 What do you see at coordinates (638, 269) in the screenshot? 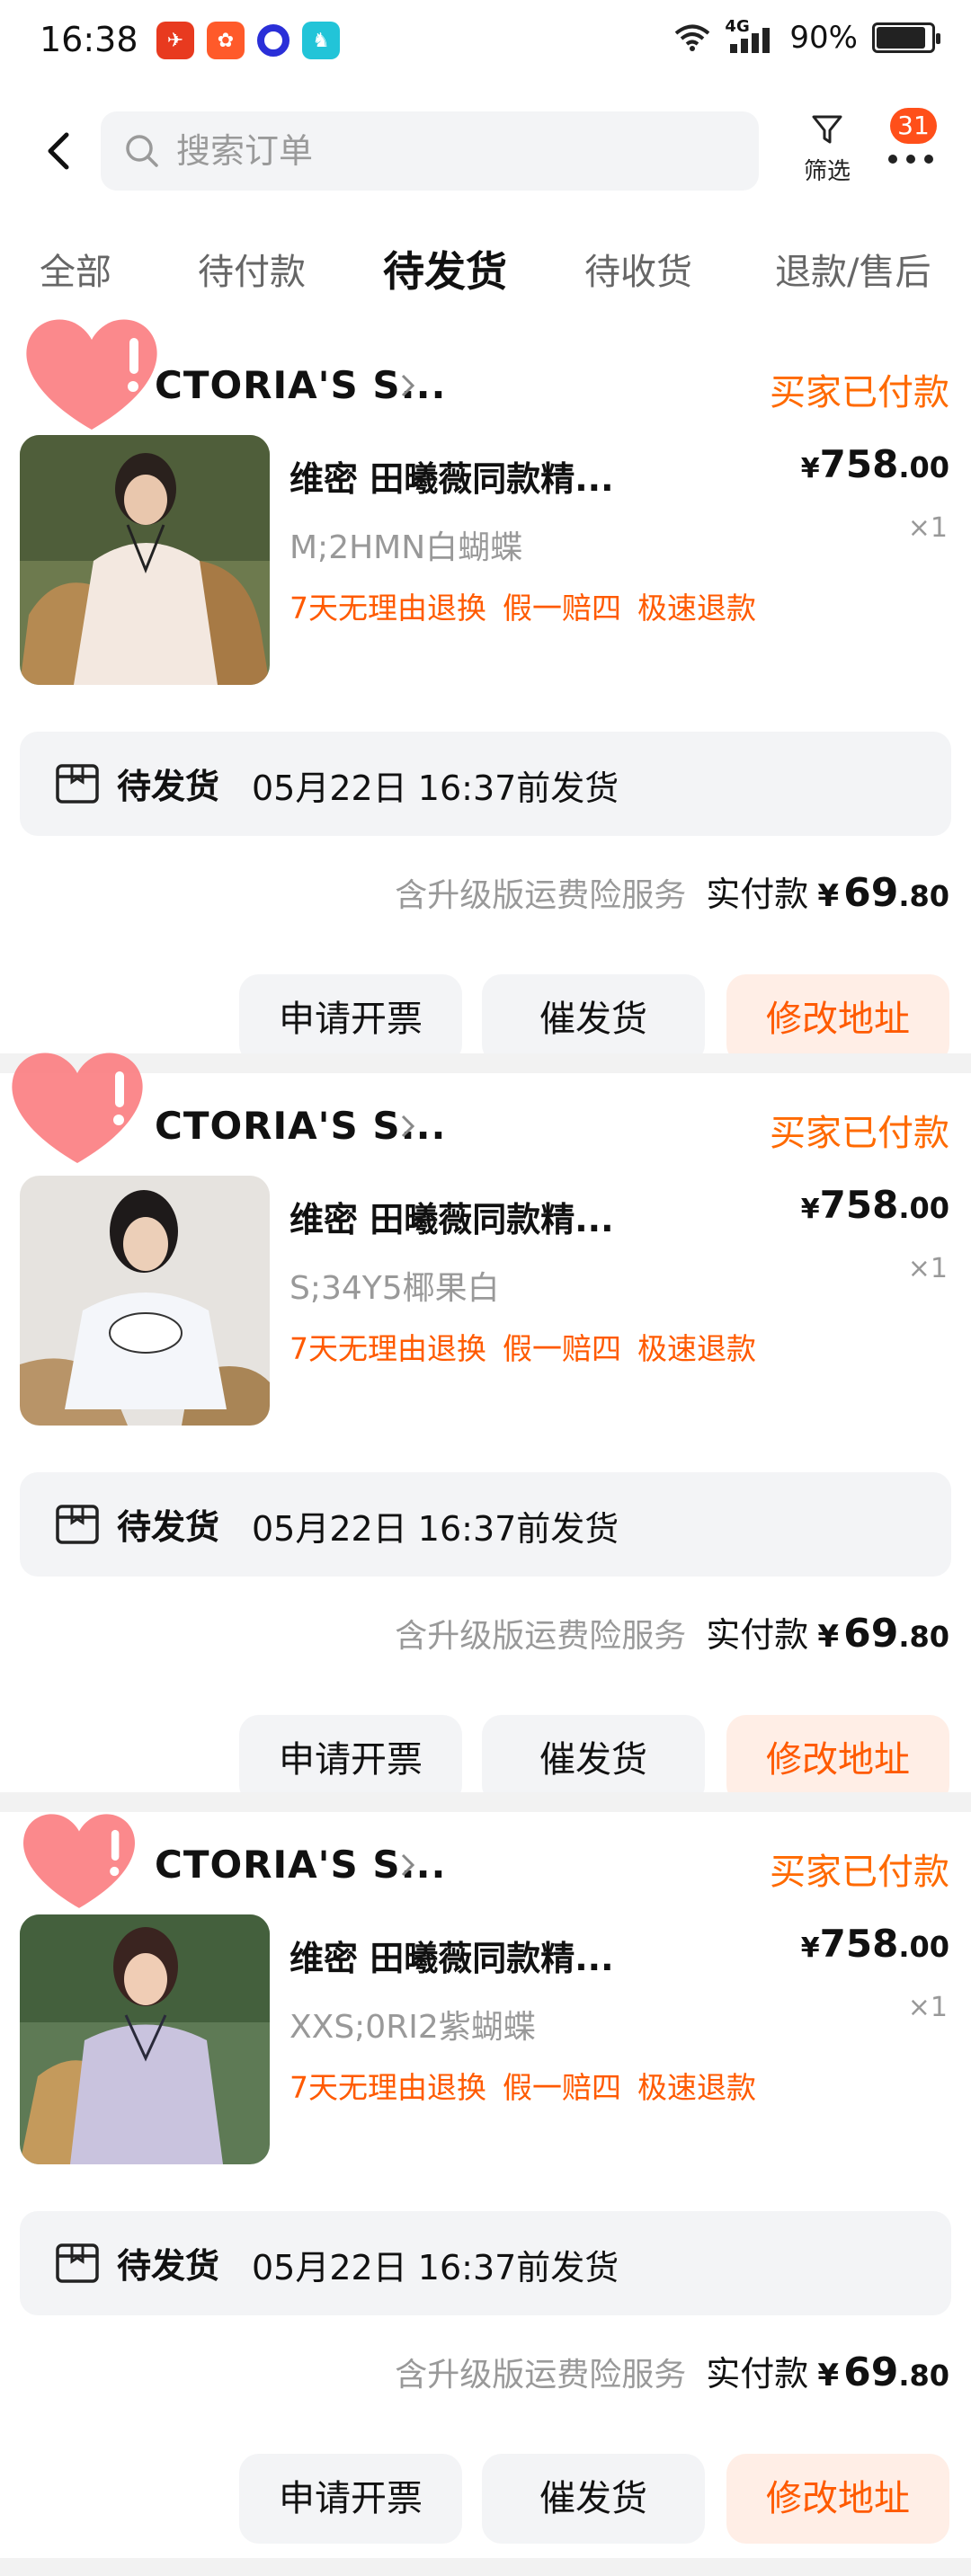
I see `tab-pending-receipt: 待收货` at bounding box center [638, 269].